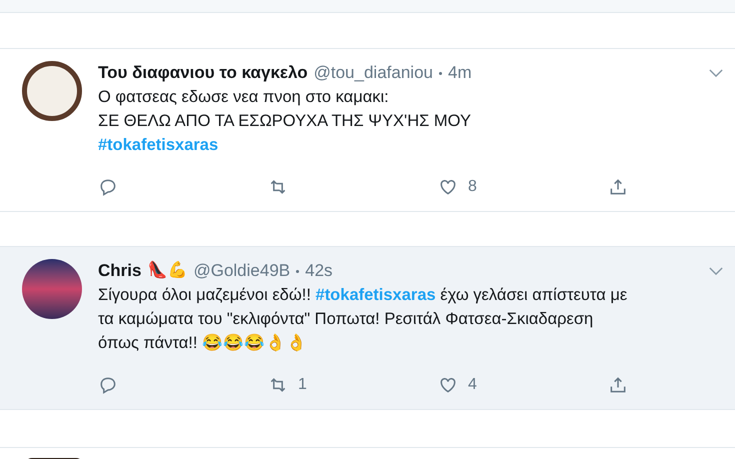 The width and height of the screenshot is (735, 459). I want to click on like-count: 4, so click(472, 385).